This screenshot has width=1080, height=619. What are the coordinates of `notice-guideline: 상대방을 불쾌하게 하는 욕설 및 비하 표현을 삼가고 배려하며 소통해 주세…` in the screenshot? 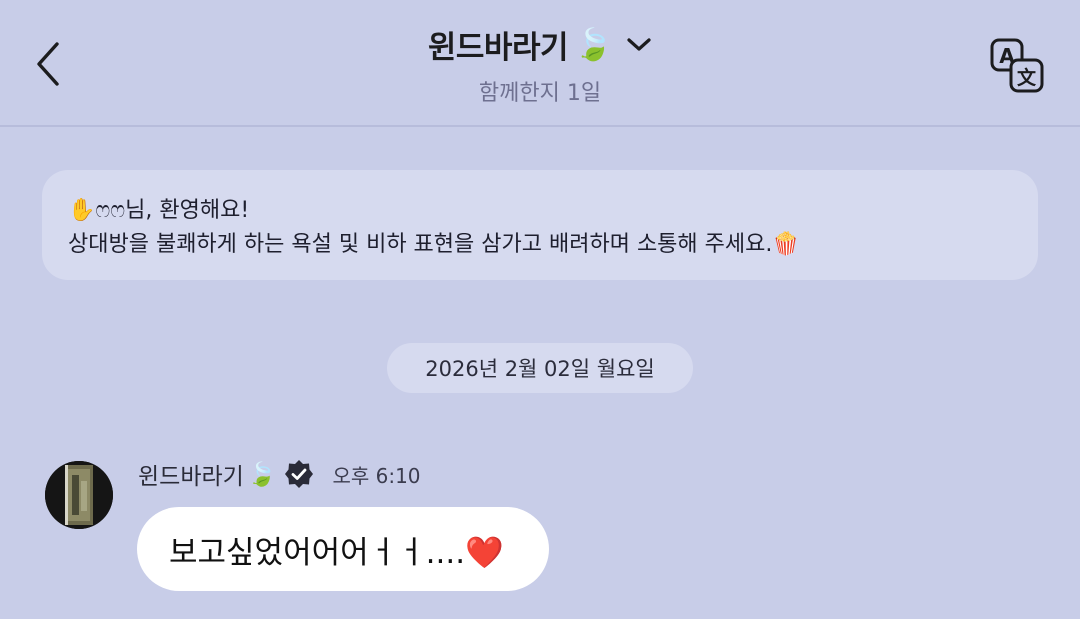 It's located at (434, 244).